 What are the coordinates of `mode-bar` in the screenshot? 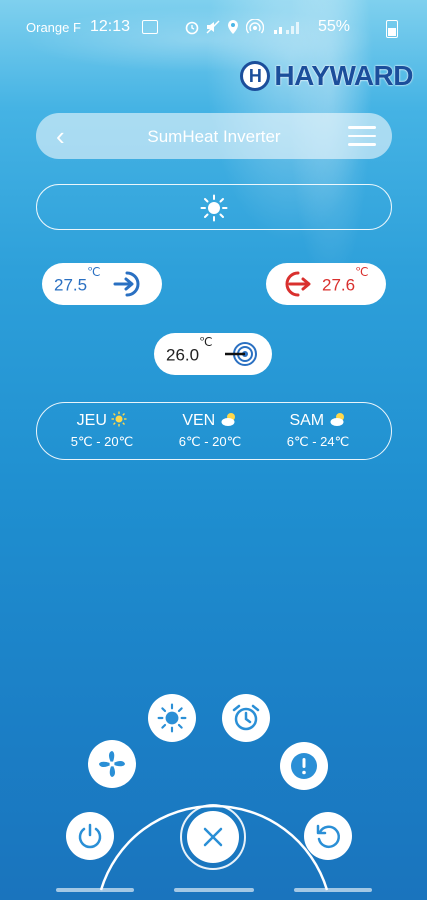 It's located at (214, 207).